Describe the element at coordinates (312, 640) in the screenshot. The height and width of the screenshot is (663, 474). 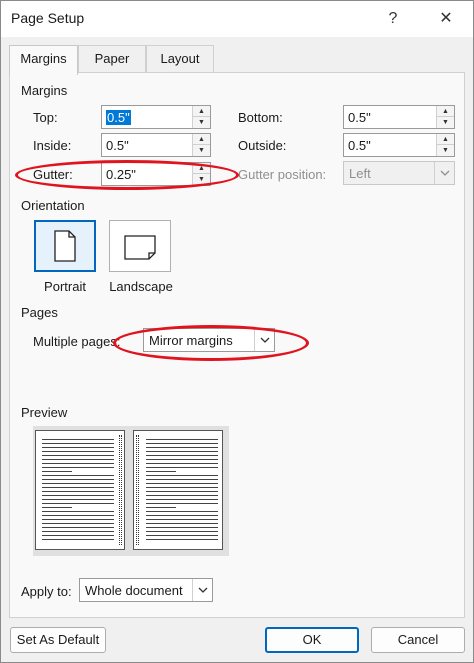
I see `ok-button: OK` at that location.